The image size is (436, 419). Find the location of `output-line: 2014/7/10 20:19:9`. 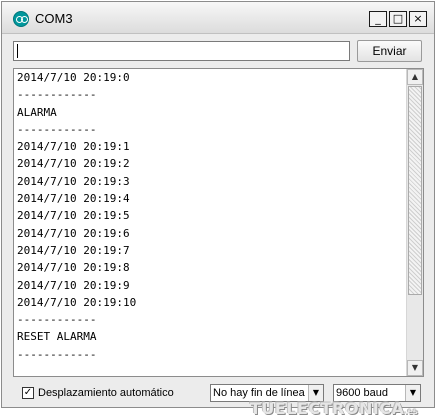

output-line: 2014/7/10 20:19:9 is located at coordinates (73, 285).